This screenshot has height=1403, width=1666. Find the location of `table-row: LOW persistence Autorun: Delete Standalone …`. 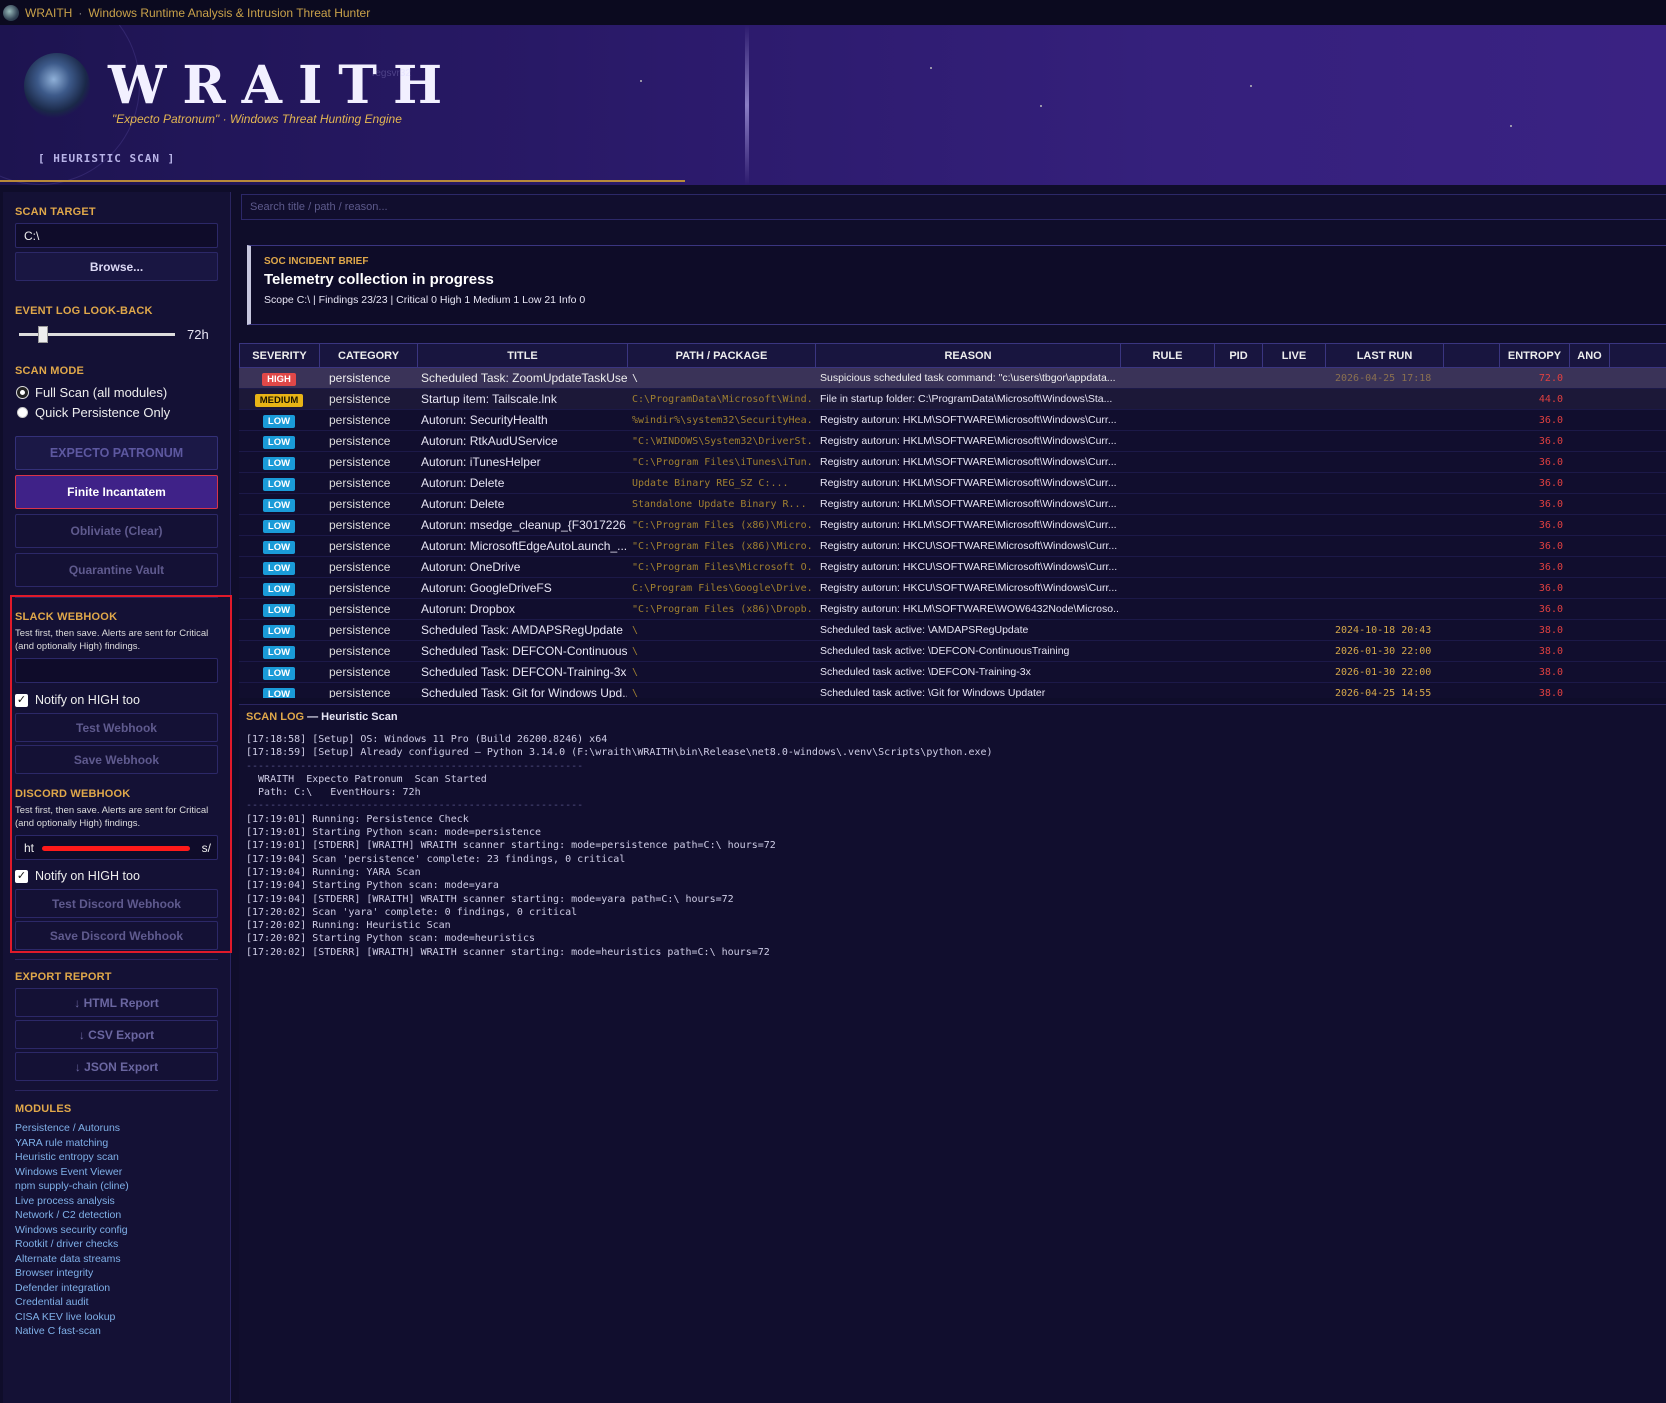

table-row: LOW persistence Autorun: Delete Standalone … is located at coordinates (952, 504).